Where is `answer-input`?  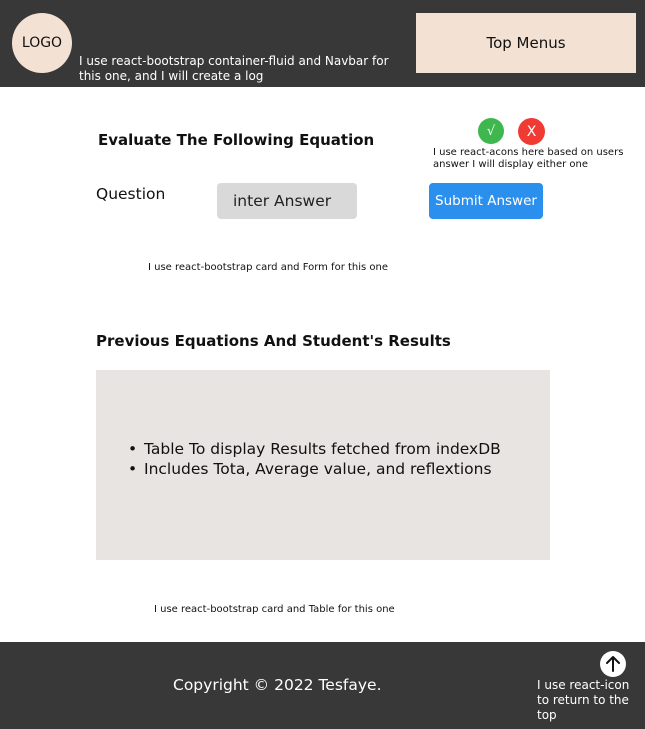
answer-input is located at coordinates (287, 201).